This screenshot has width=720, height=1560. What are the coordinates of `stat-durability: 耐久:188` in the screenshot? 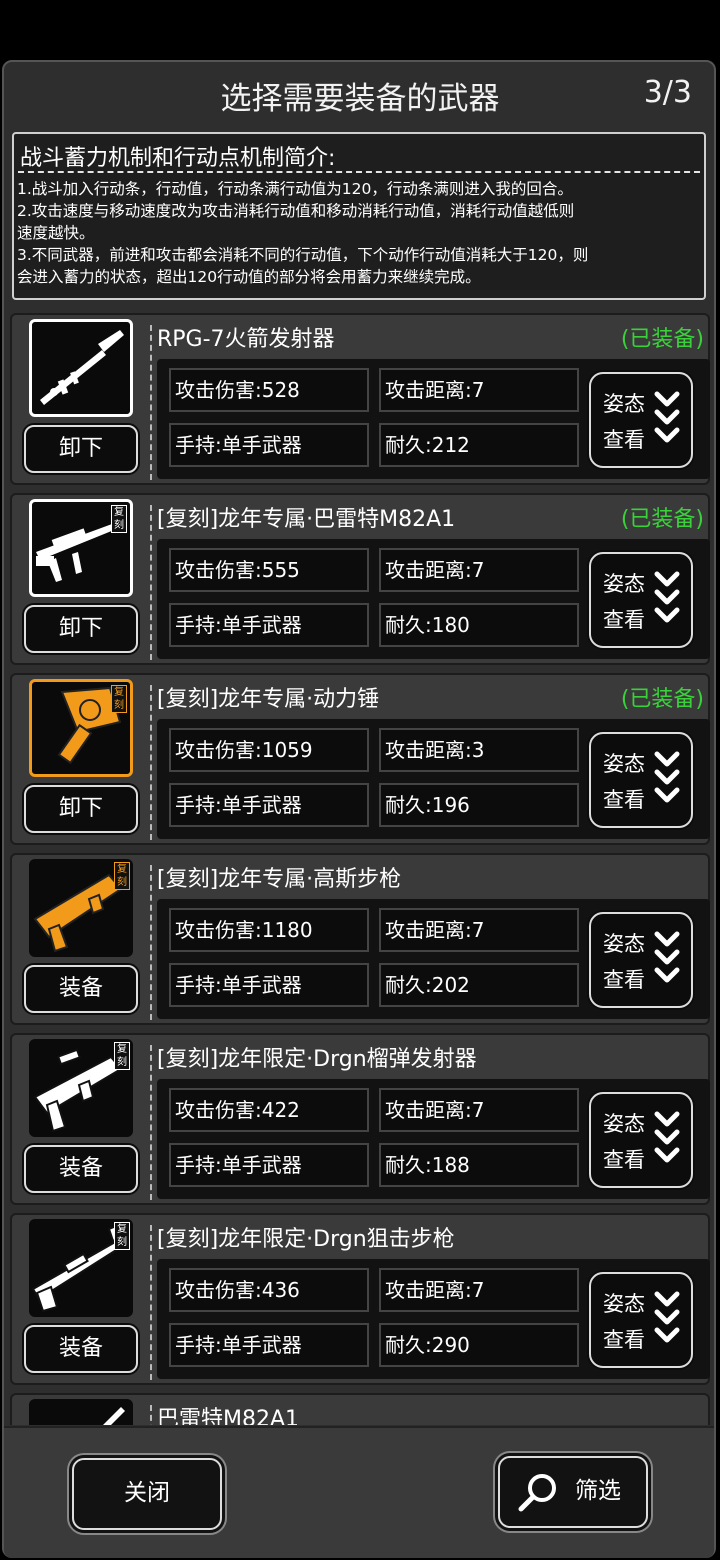 It's located at (479, 1165).